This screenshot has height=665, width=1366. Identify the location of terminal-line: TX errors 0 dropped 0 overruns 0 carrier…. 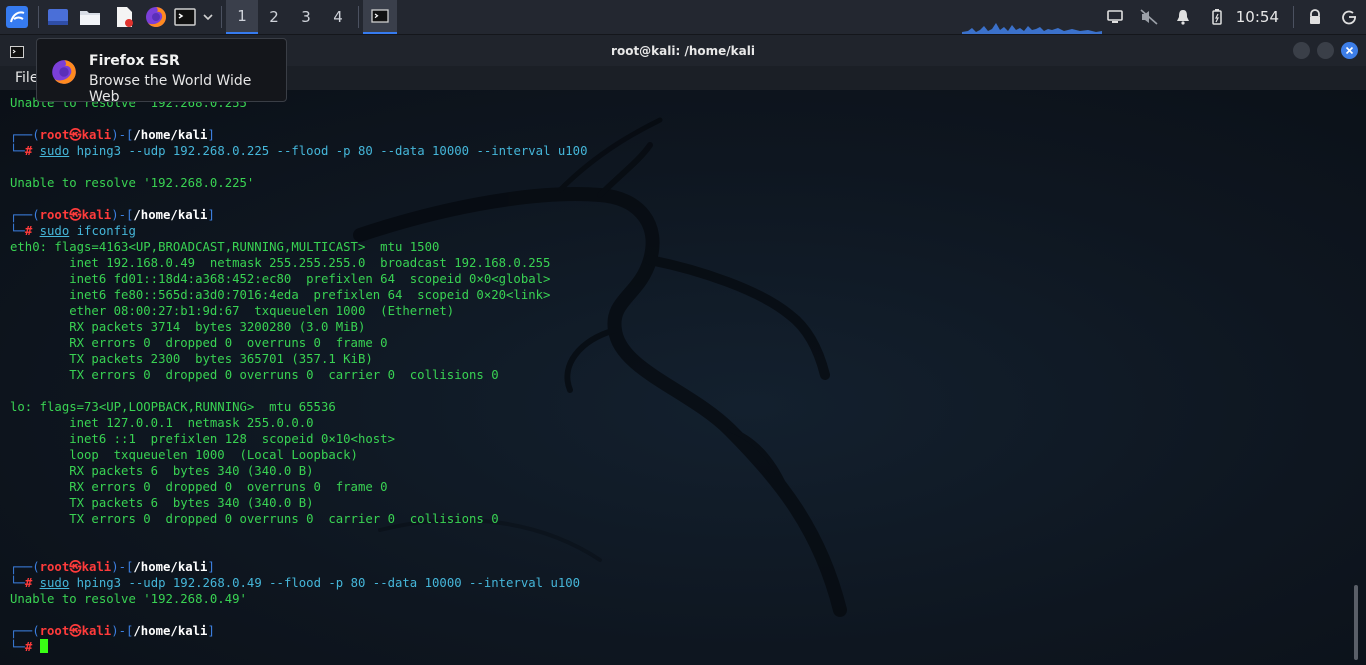
(299, 519).